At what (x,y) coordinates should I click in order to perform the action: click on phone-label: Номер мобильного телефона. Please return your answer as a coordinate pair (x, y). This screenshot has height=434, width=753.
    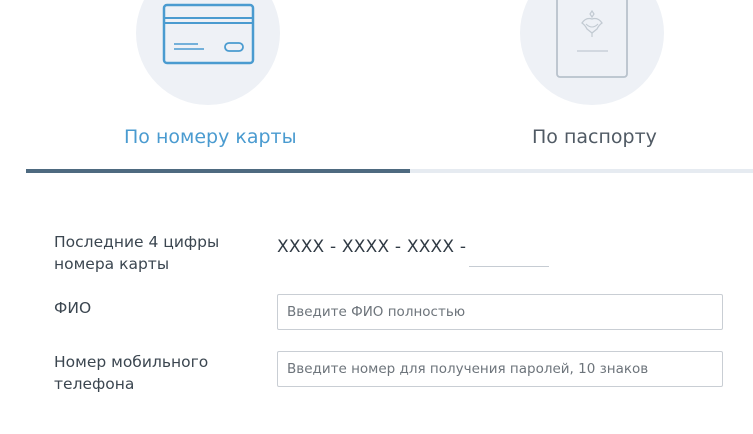
    Looking at the image, I should click on (131, 373).